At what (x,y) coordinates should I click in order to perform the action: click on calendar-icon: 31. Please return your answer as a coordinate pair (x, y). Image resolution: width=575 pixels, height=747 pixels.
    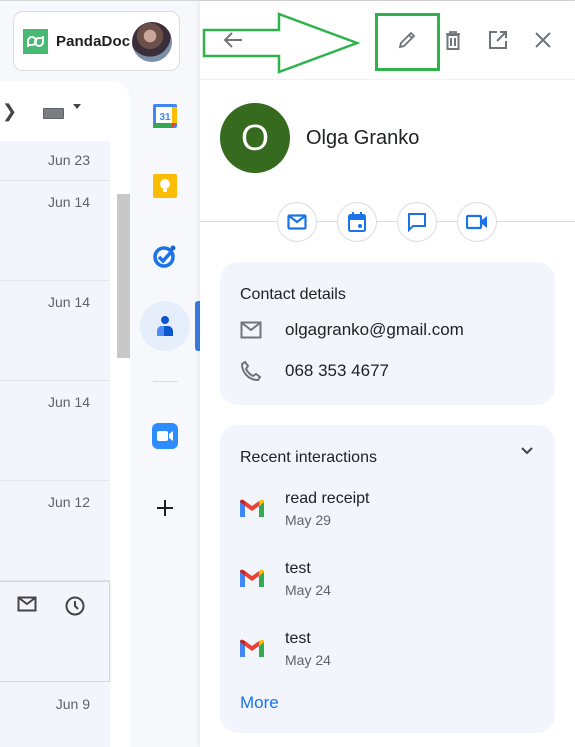
    Looking at the image, I should click on (165, 116).